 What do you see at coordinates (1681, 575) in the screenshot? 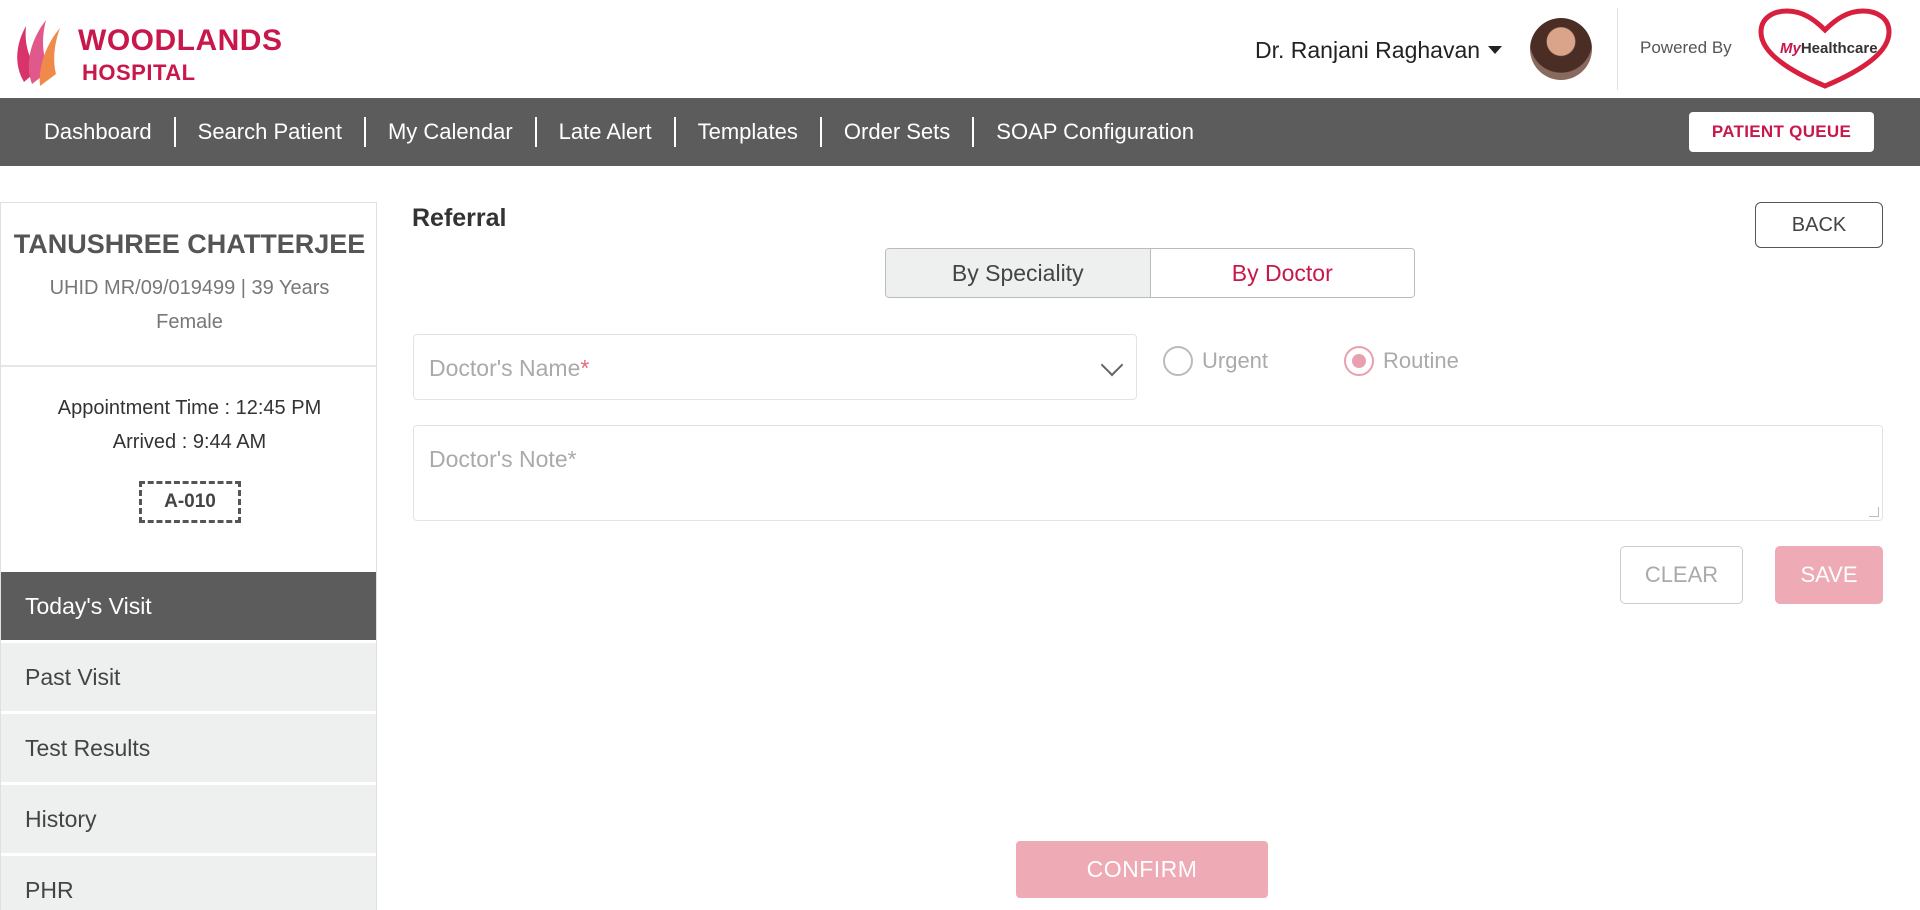
I see `clear-button: CLEAR` at bounding box center [1681, 575].